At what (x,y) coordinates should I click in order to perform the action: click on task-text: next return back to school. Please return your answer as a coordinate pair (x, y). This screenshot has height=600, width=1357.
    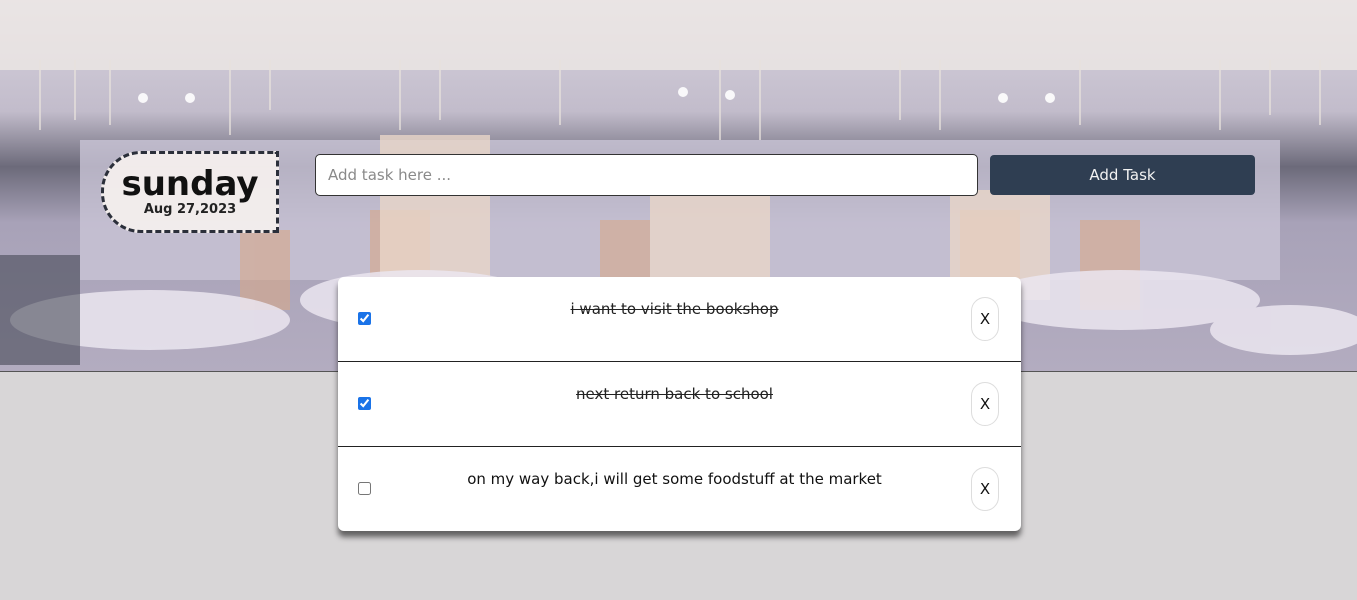
    Looking at the image, I should click on (674, 394).